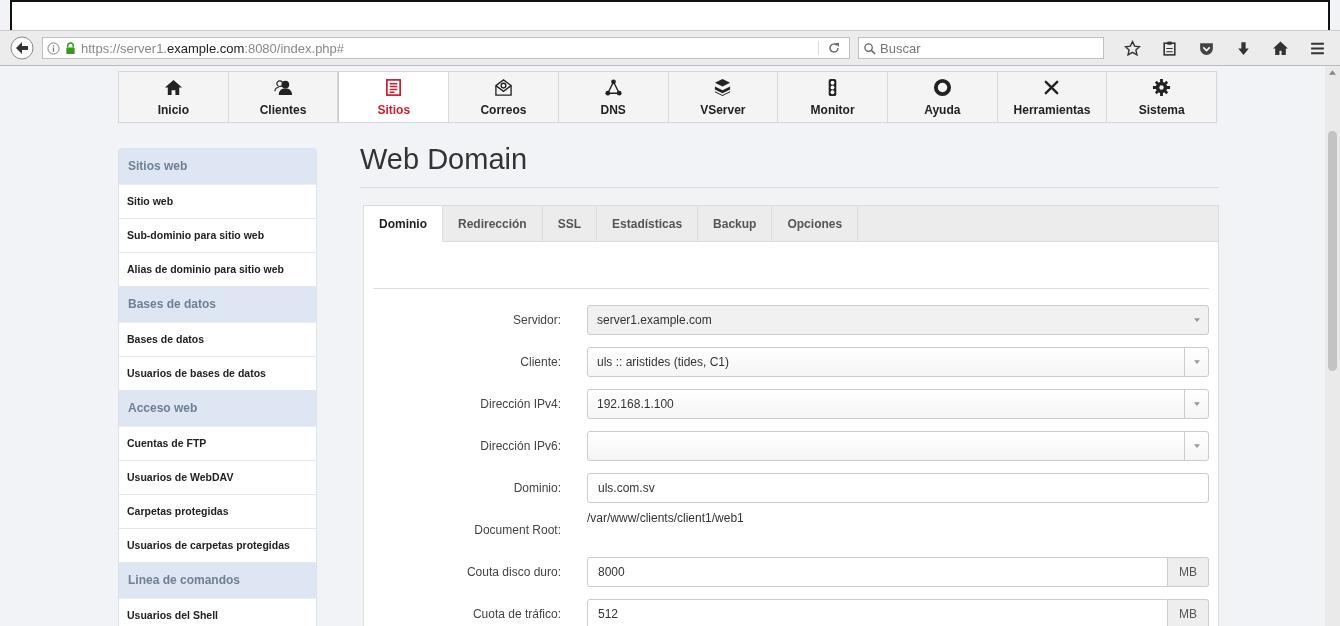 Image resolution: width=1340 pixels, height=626 pixels. Describe the element at coordinates (1162, 87) in the screenshot. I see `settings-icon` at that location.